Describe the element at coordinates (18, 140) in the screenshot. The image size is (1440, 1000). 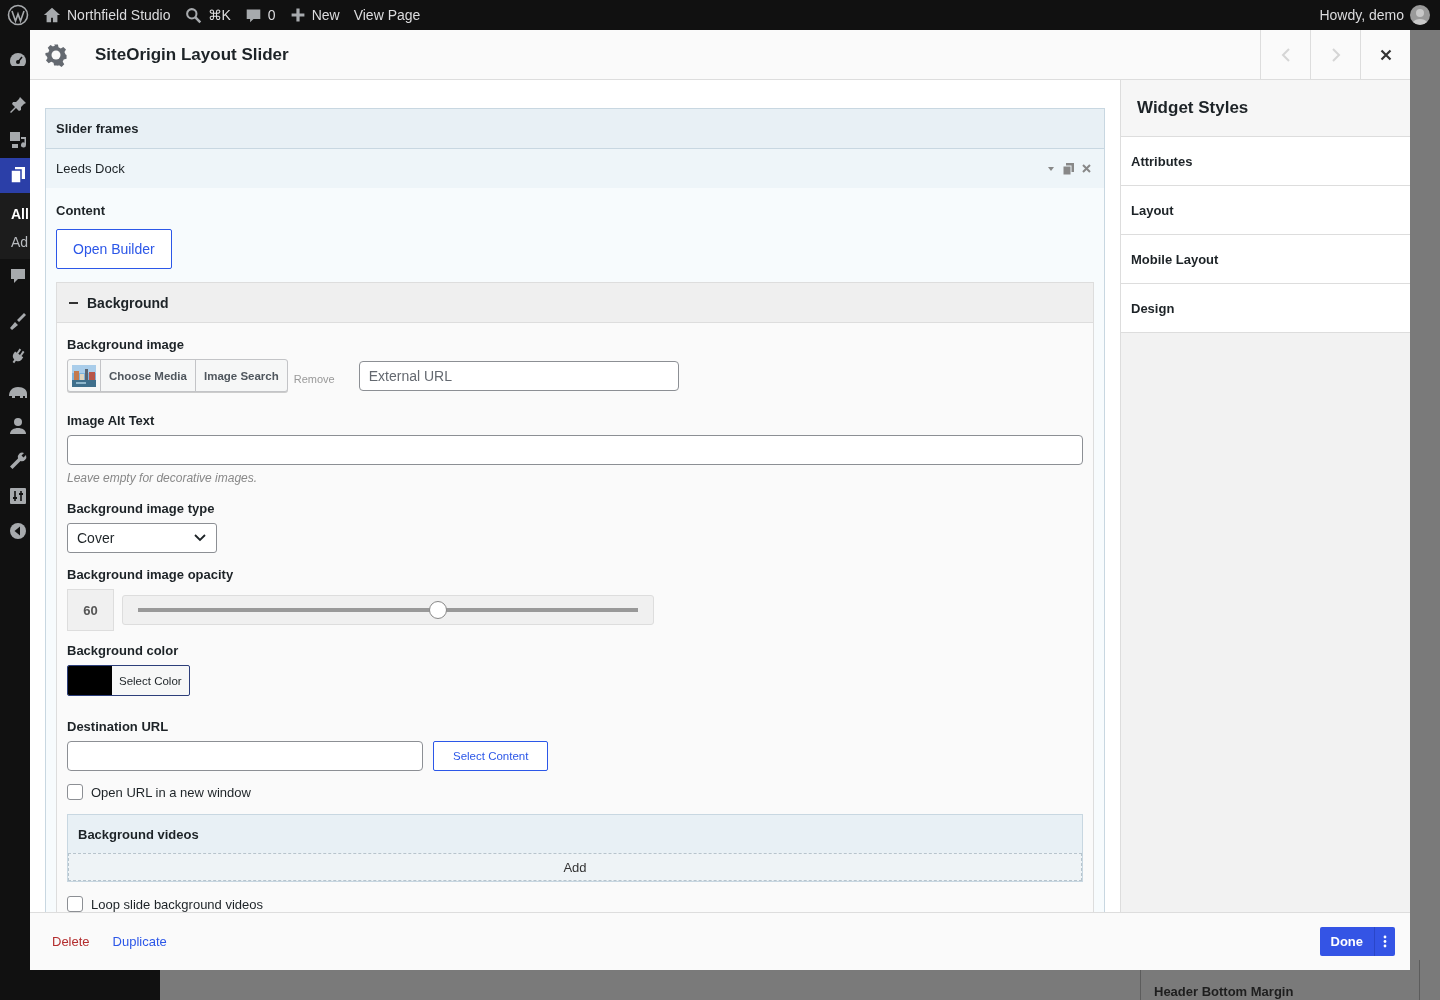
I see `media-icon` at that location.